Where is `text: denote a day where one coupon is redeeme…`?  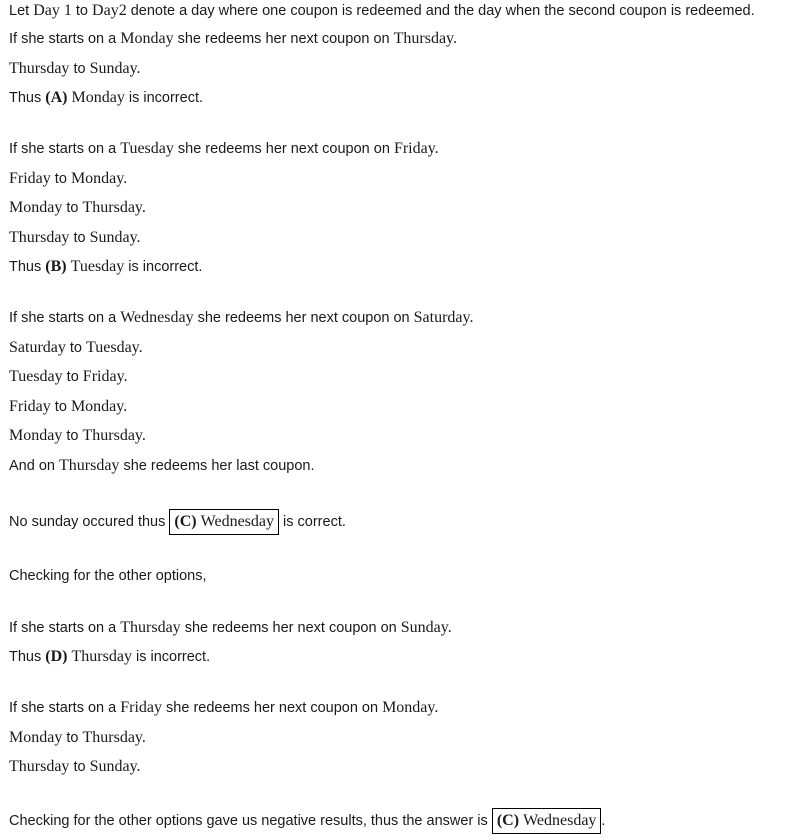
text: denote a day where one coupon is redeeme… is located at coordinates (440, 11).